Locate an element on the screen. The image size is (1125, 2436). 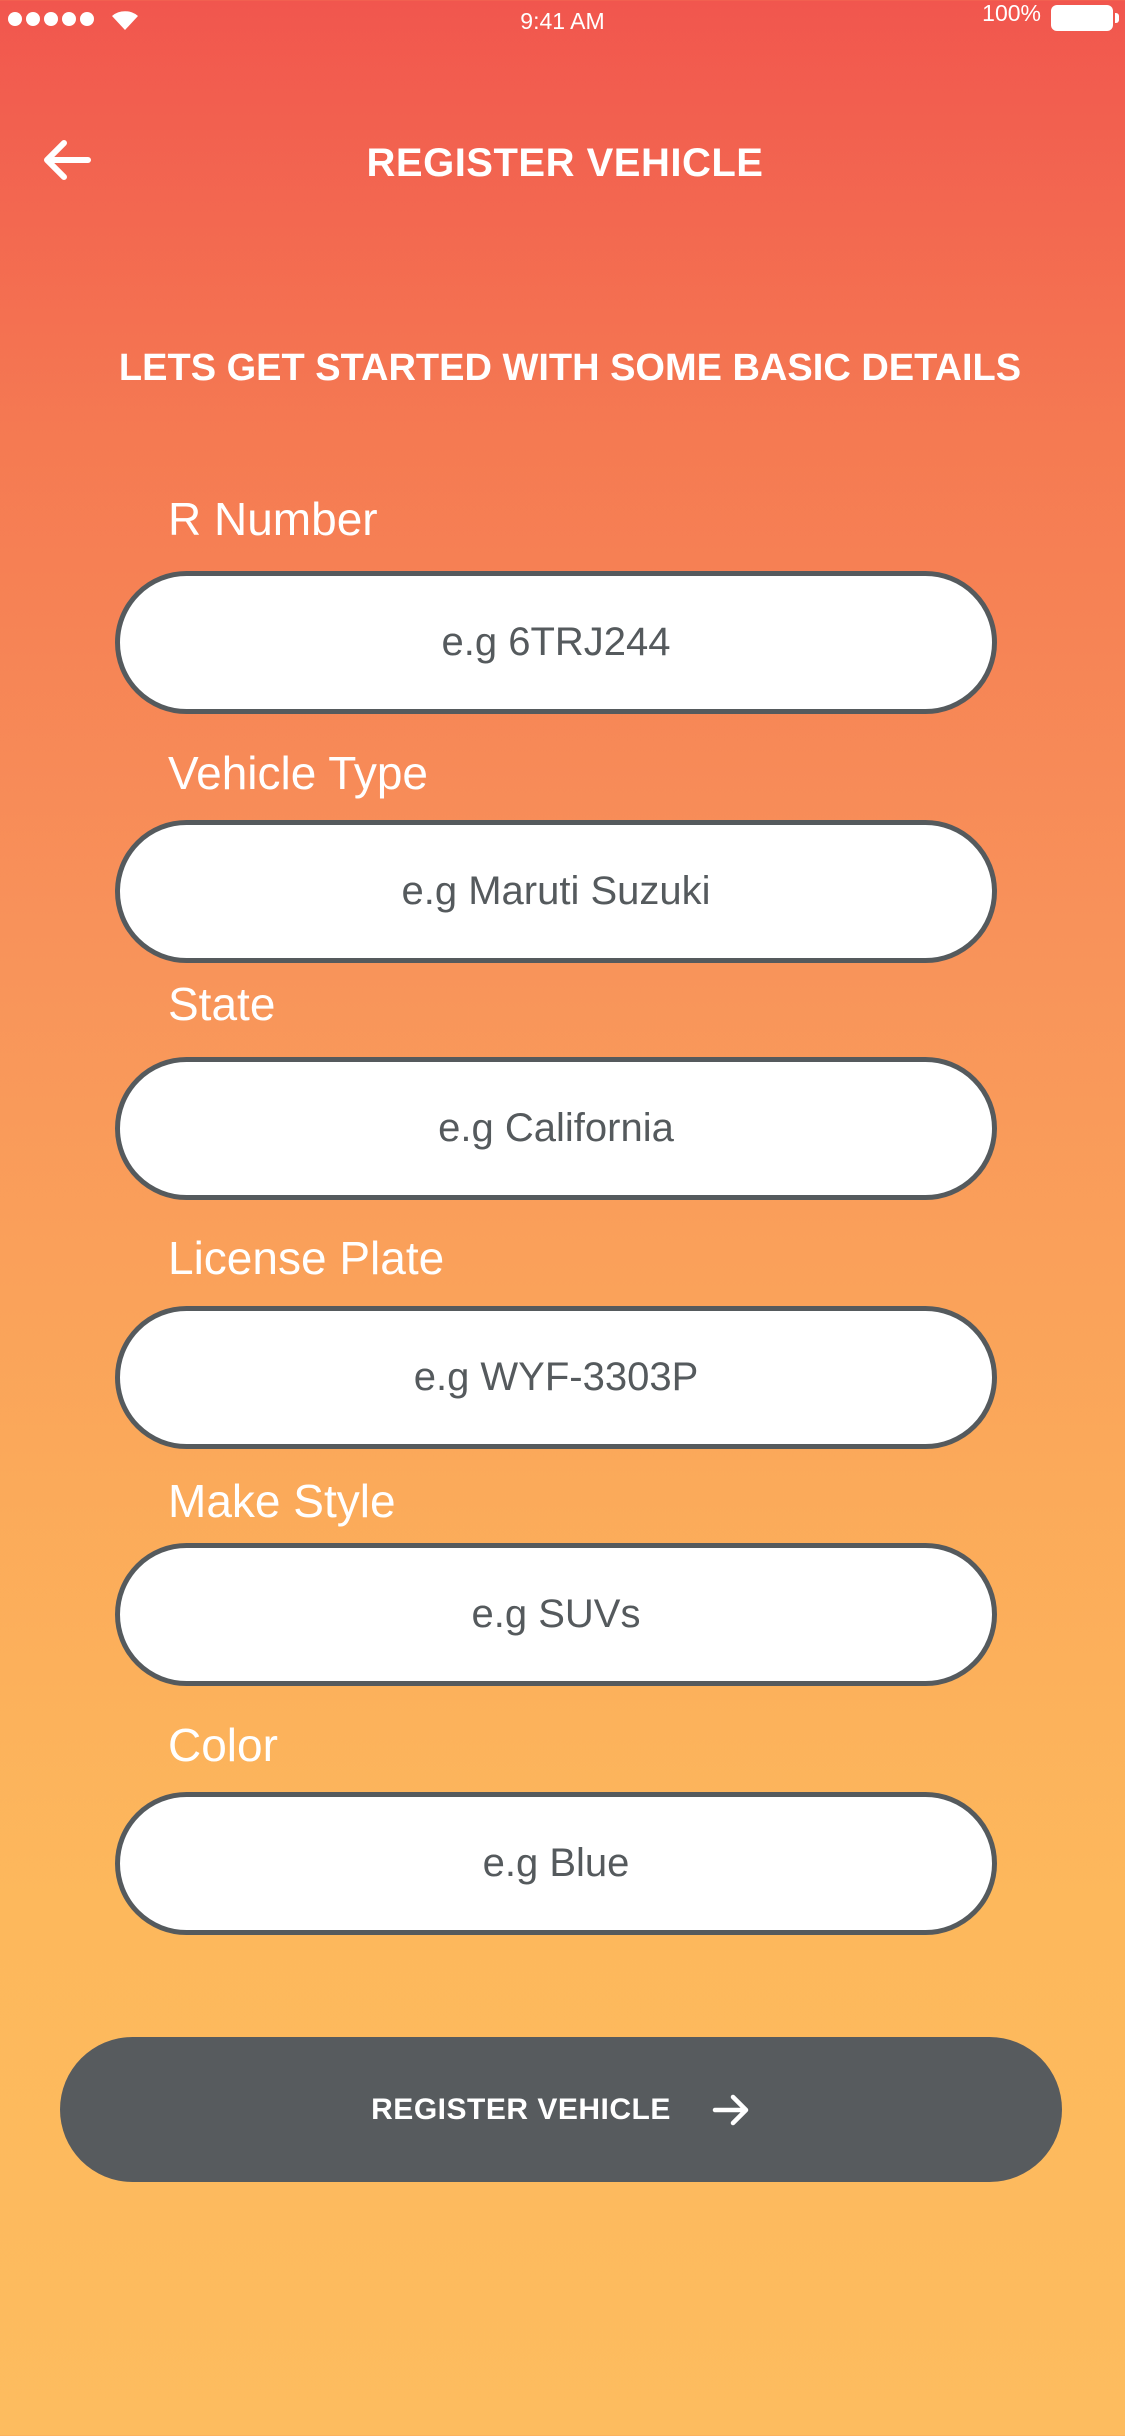
color-label: Color is located at coordinates (223, 1745).